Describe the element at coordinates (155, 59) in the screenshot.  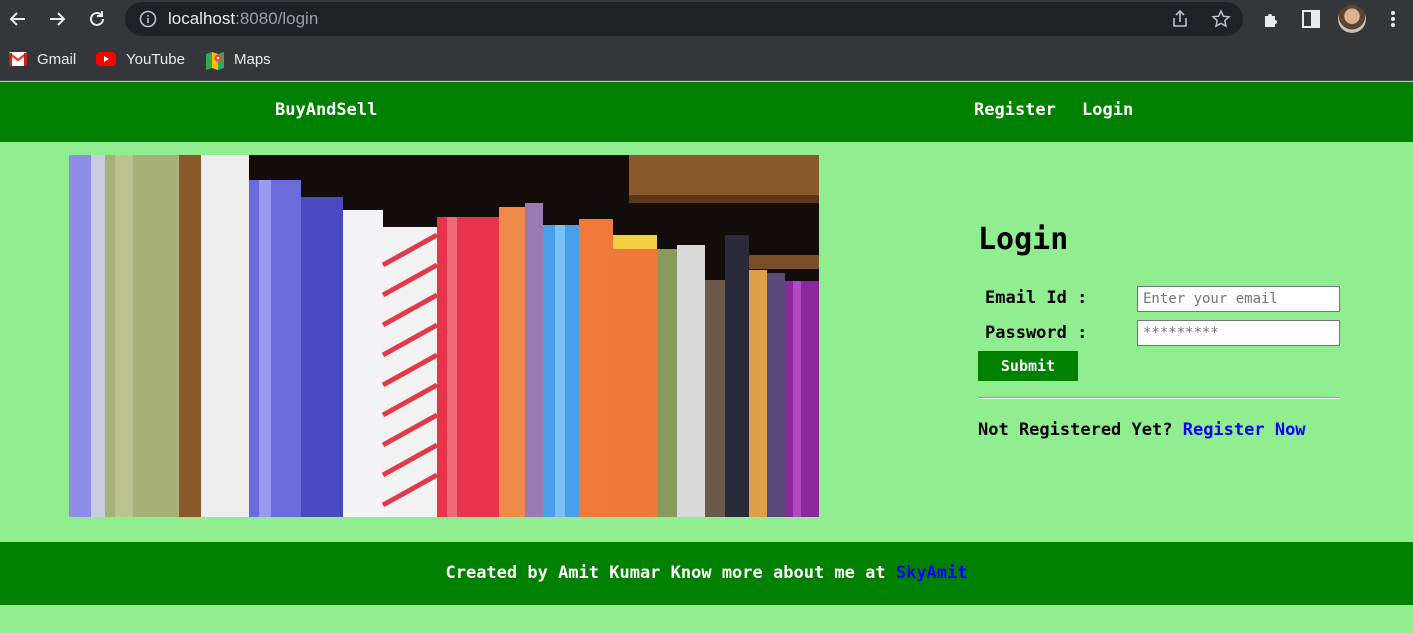
I see `bookmark-label: YouTube` at that location.